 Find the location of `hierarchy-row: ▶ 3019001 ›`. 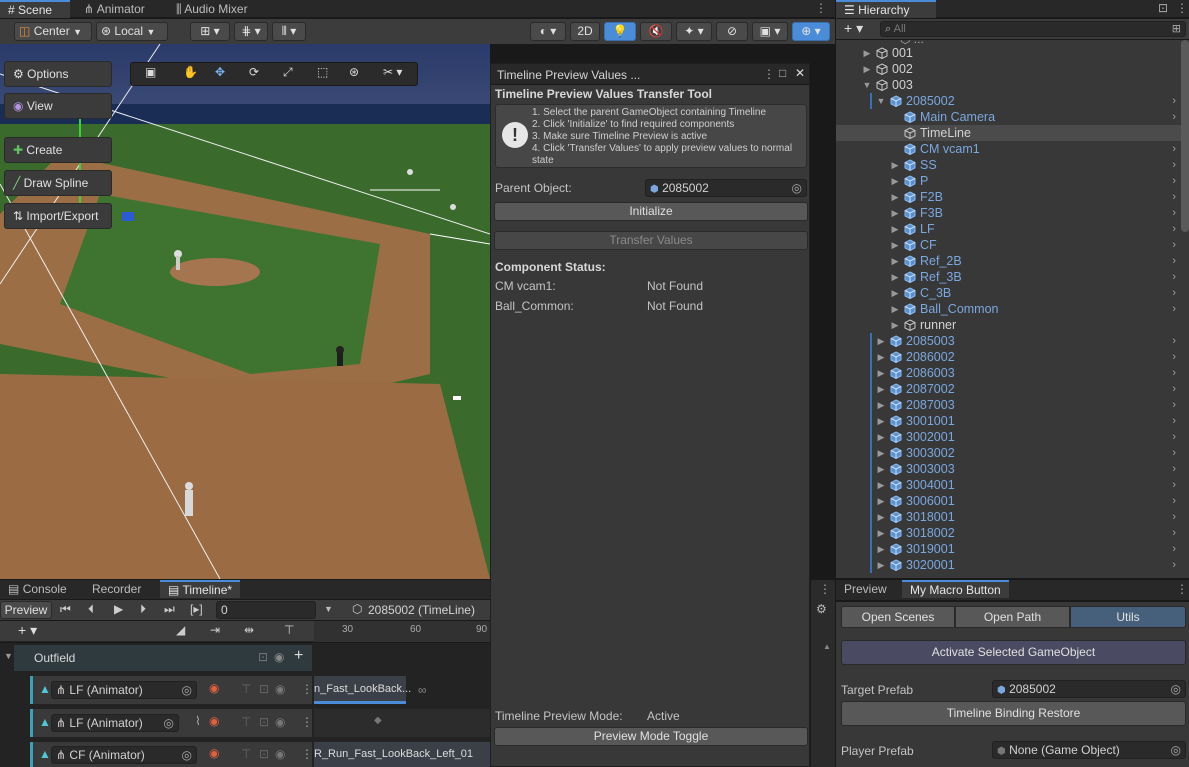

hierarchy-row: ▶ 3019001 › is located at coordinates (1012, 549).